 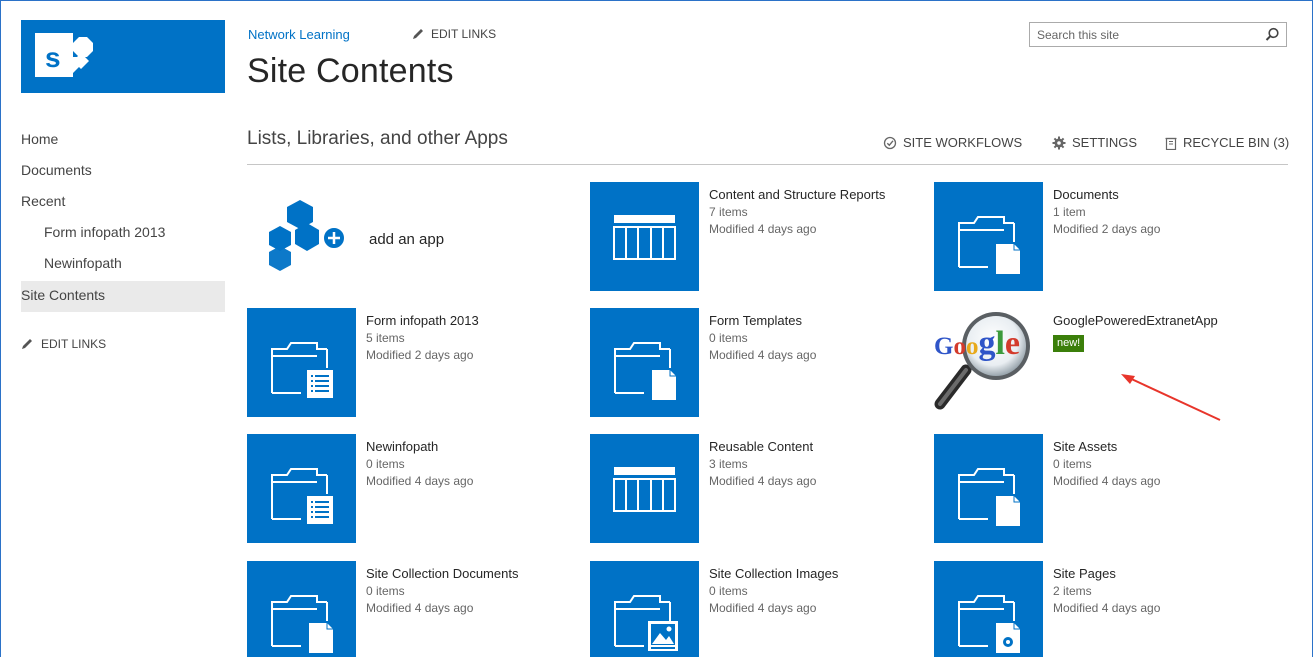 What do you see at coordinates (385, 338) in the screenshot?
I see `tile-item-count: 5 items` at bounding box center [385, 338].